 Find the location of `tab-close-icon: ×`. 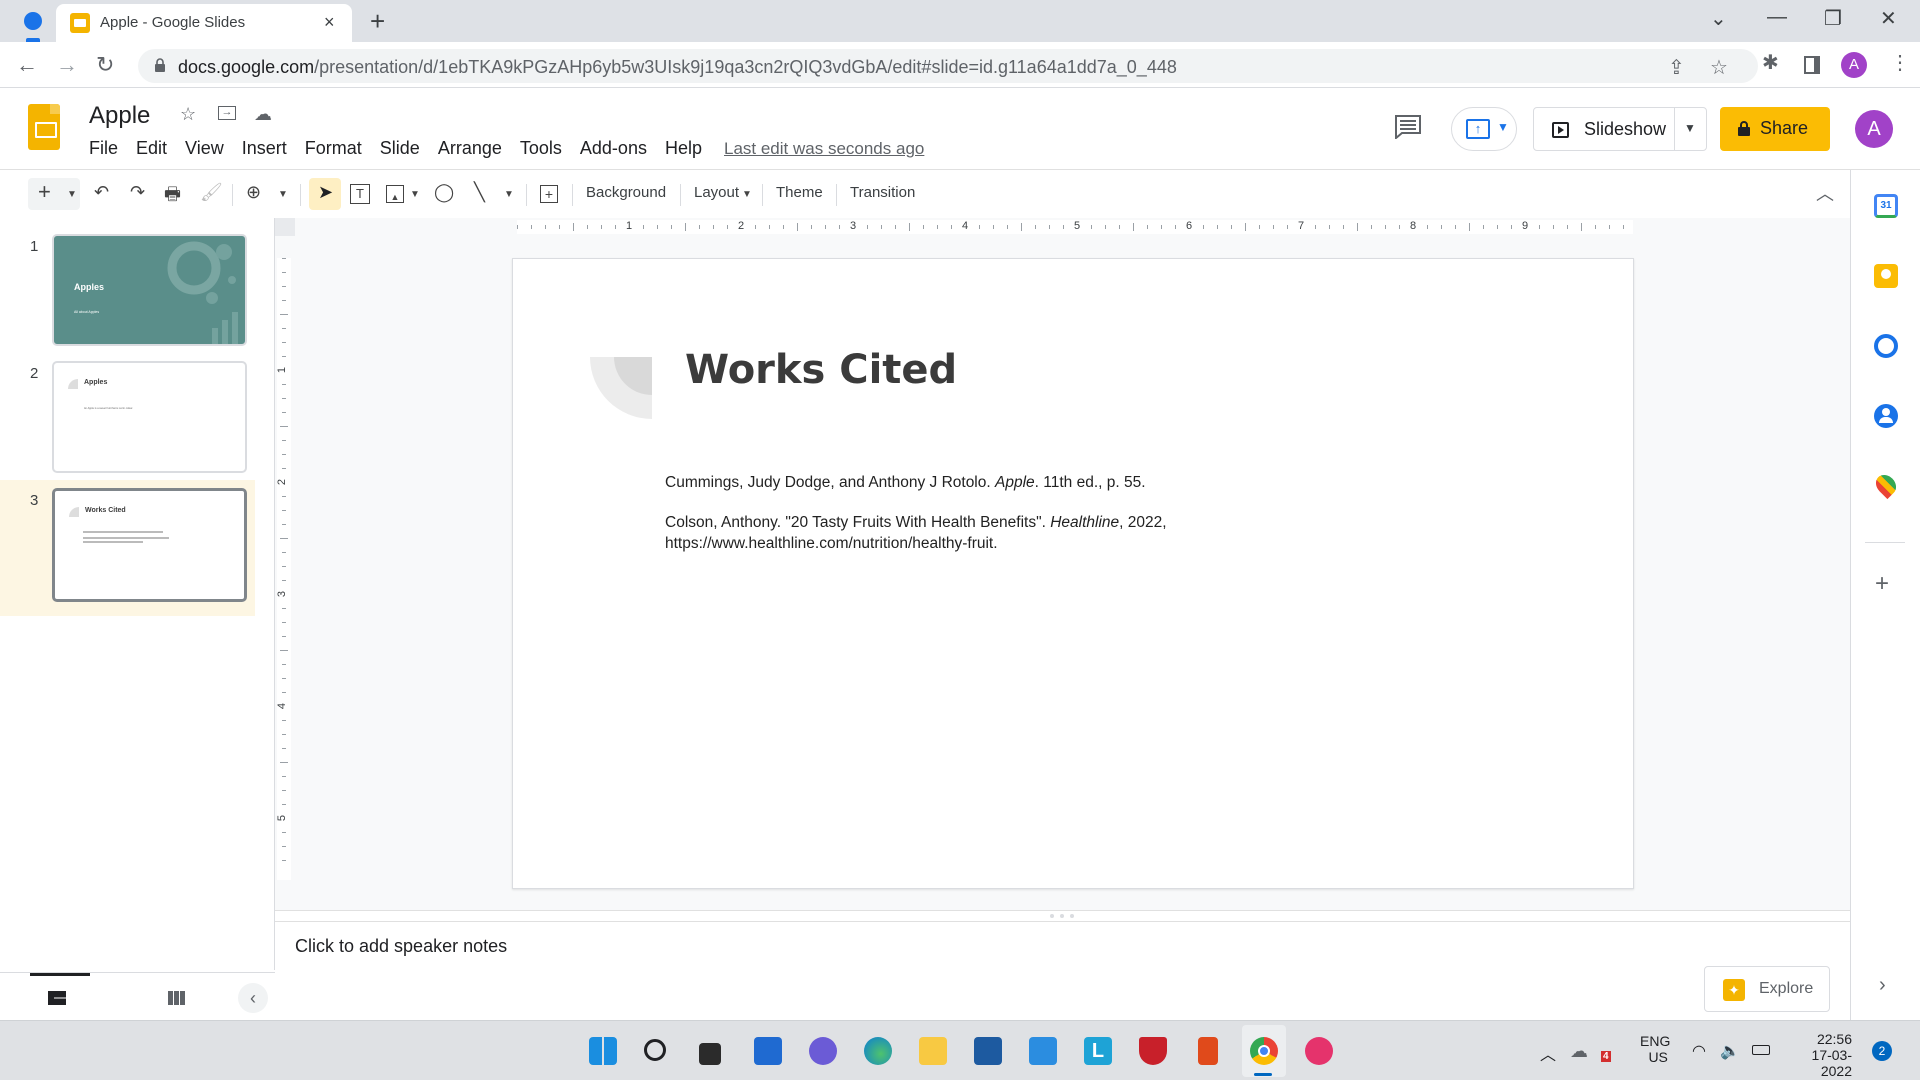

tab-close-icon: × is located at coordinates (329, 22).